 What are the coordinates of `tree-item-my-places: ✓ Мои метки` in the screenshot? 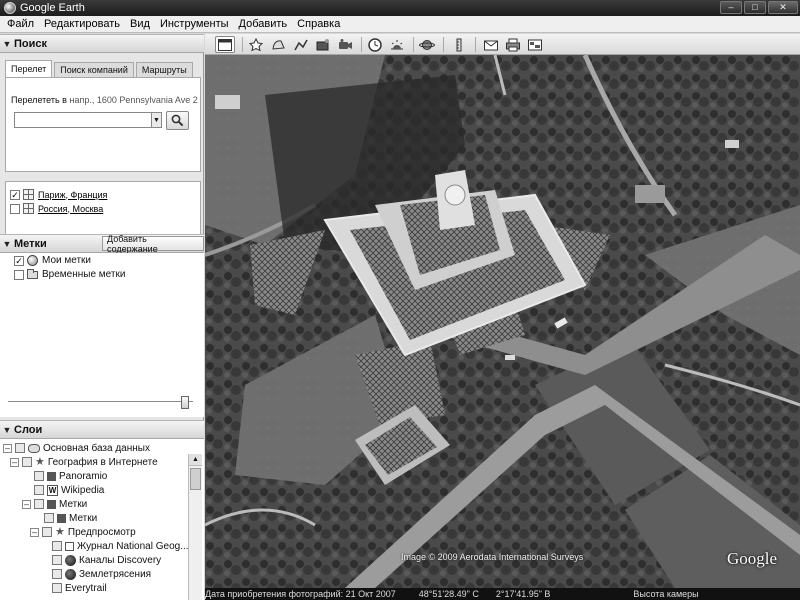 It's located at (52, 260).